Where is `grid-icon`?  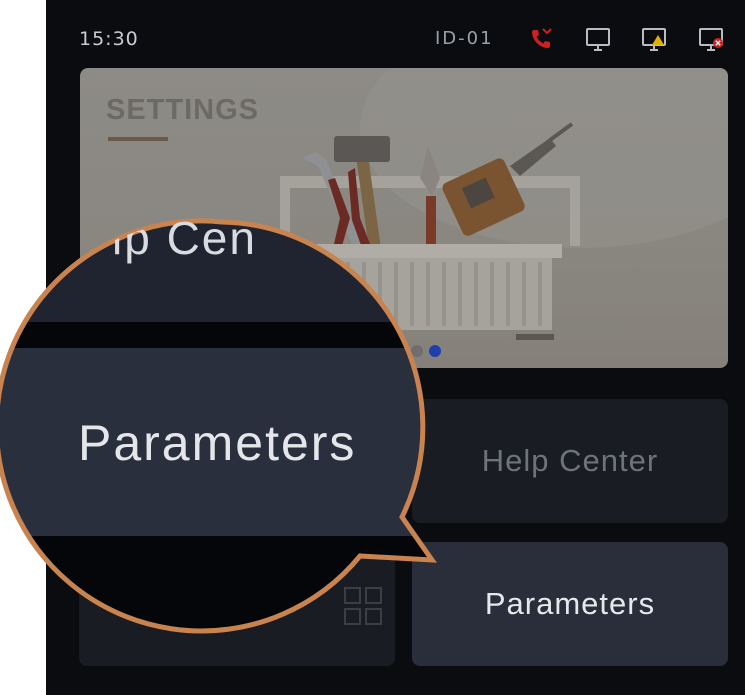
grid-icon is located at coordinates (363, 606).